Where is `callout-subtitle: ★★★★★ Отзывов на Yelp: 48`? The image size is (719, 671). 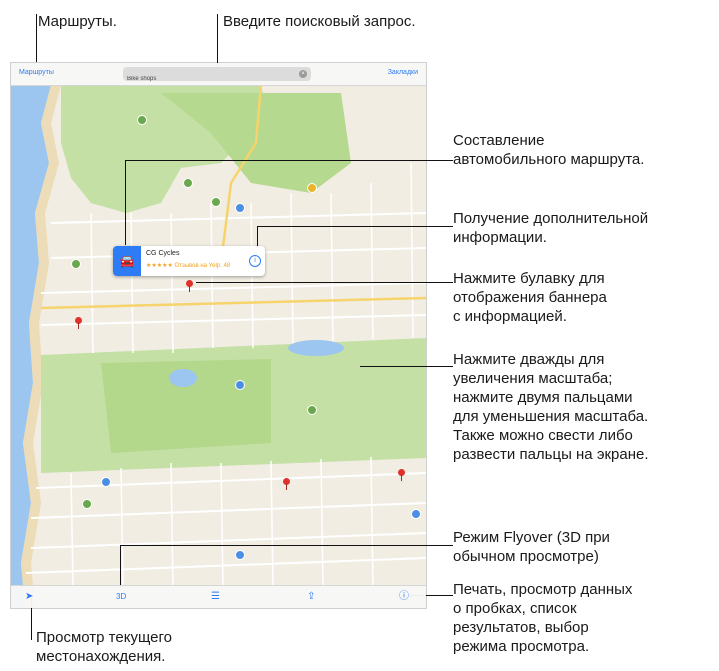
callout-subtitle: ★★★★★ Отзывов на Yelp: 48 is located at coordinates (188, 266).